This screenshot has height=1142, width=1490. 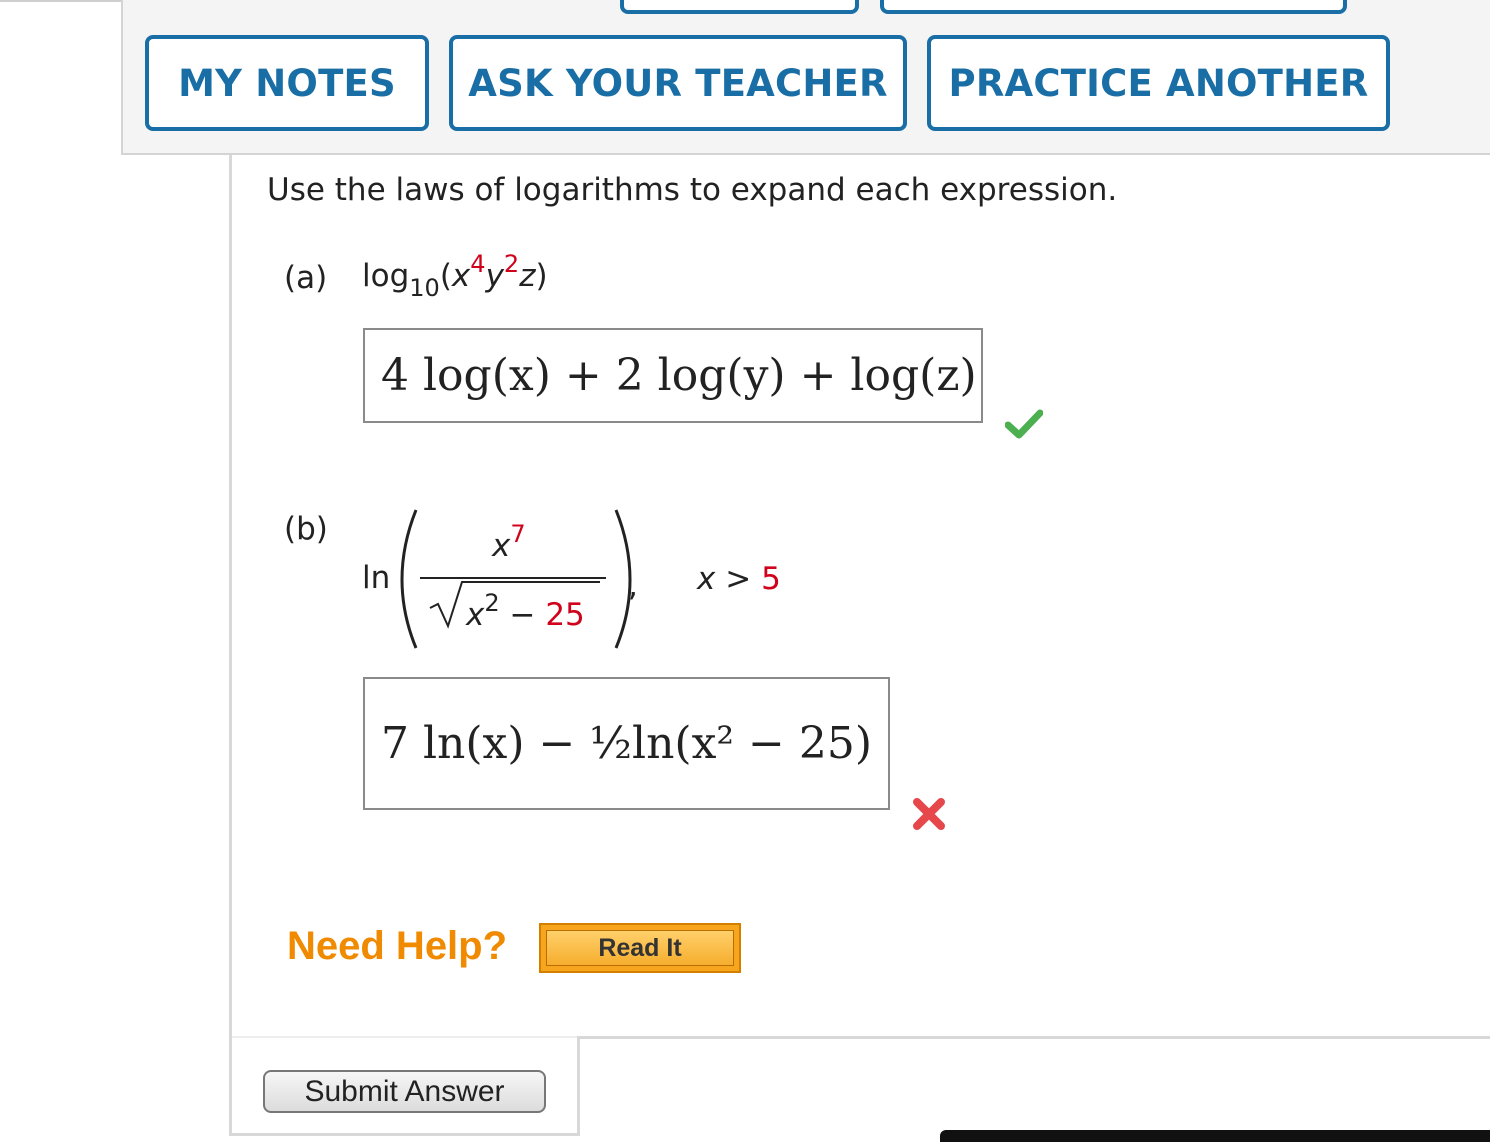 What do you see at coordinates (633, 586) in the screenshot?
I see `comma: ,` at bounding box center [633, 586].